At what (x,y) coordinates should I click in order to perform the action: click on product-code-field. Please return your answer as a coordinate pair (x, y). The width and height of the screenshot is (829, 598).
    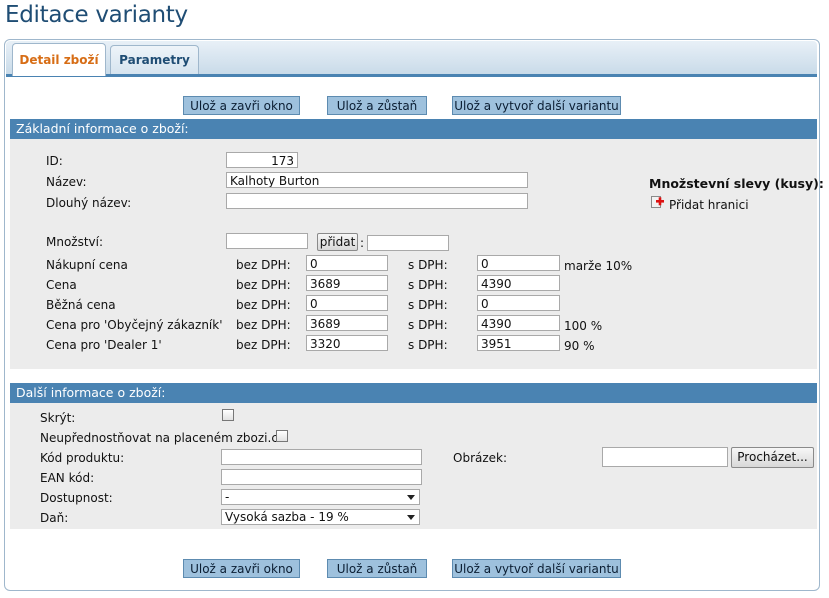
    Looking at the image, I should click on (321, 457).